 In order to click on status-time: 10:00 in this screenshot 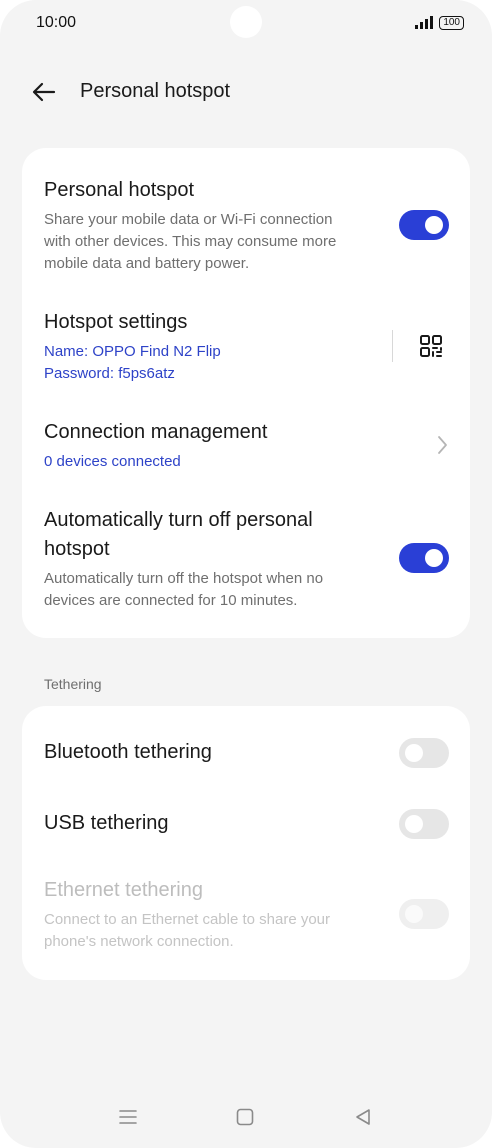, I will do `click(56, 22)`.